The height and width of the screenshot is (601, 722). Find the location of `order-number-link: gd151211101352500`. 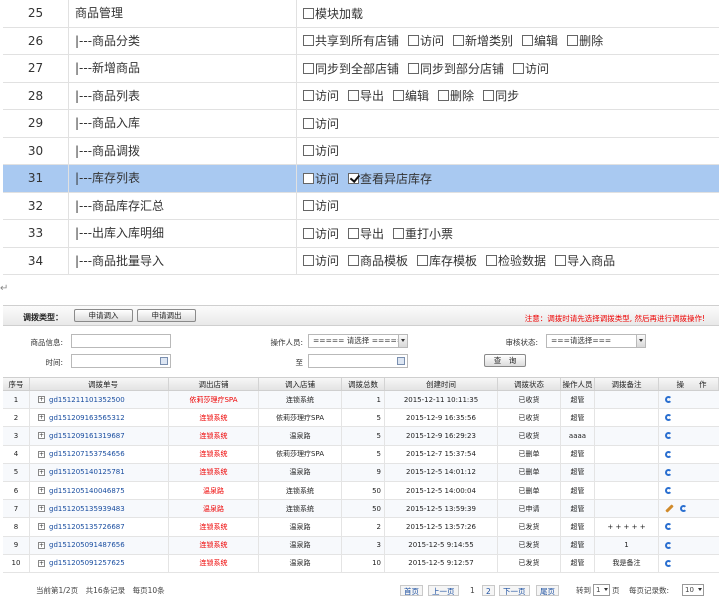

order-number-link: gd151211101352500 is located at coordinates (87, 400).